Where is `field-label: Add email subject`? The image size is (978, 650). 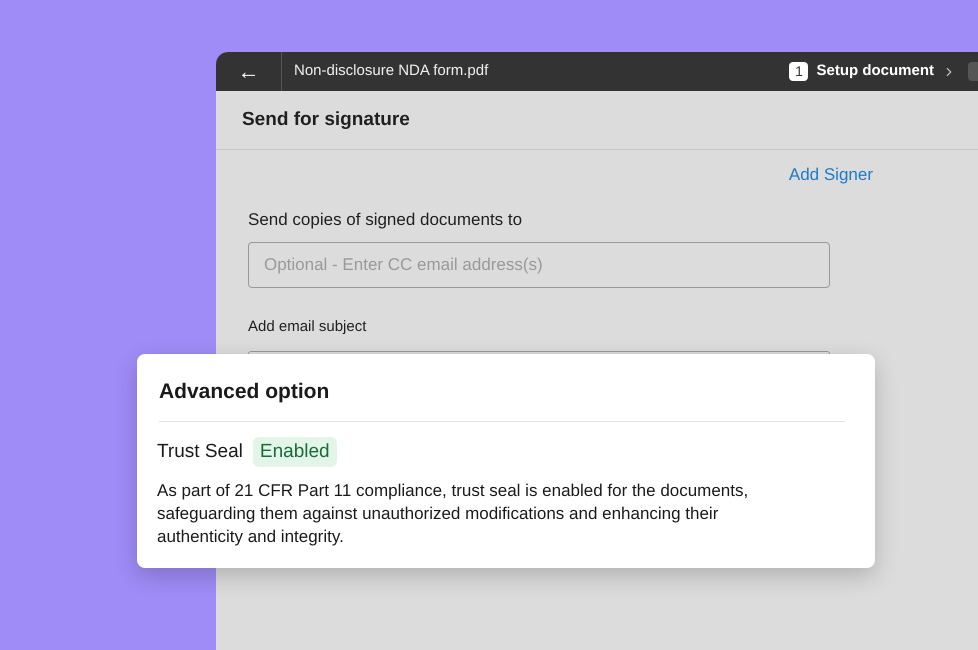 field-label: Add email subject is located at coordinates (308, 327).